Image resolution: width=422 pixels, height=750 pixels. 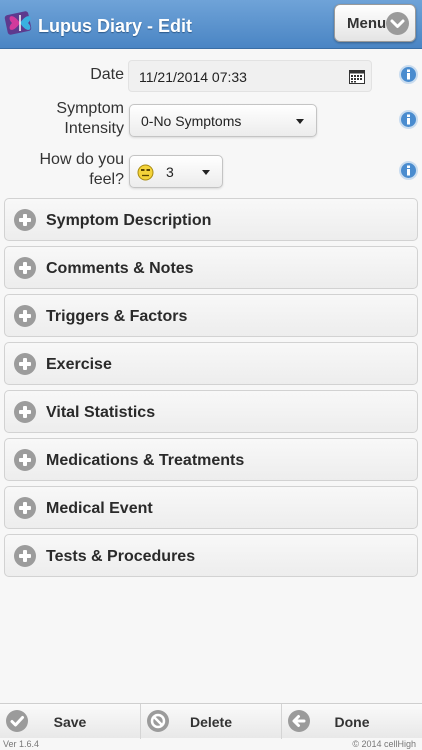 What do you see at coordinates (72, 170) in the screenshot?
I see `feel-label: How do you feel?` at bounding box center [72, 170].